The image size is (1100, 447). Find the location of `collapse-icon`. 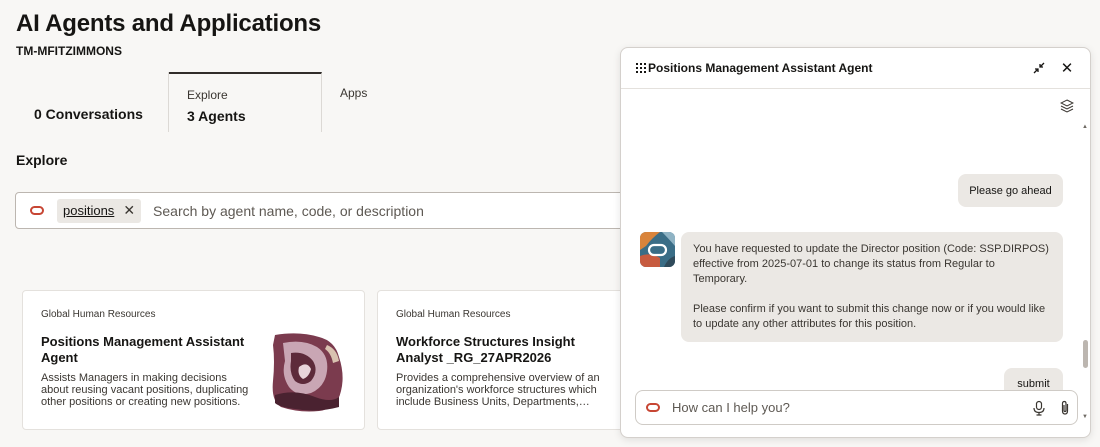

collapse-icon is located at coordinates (1039, 68).